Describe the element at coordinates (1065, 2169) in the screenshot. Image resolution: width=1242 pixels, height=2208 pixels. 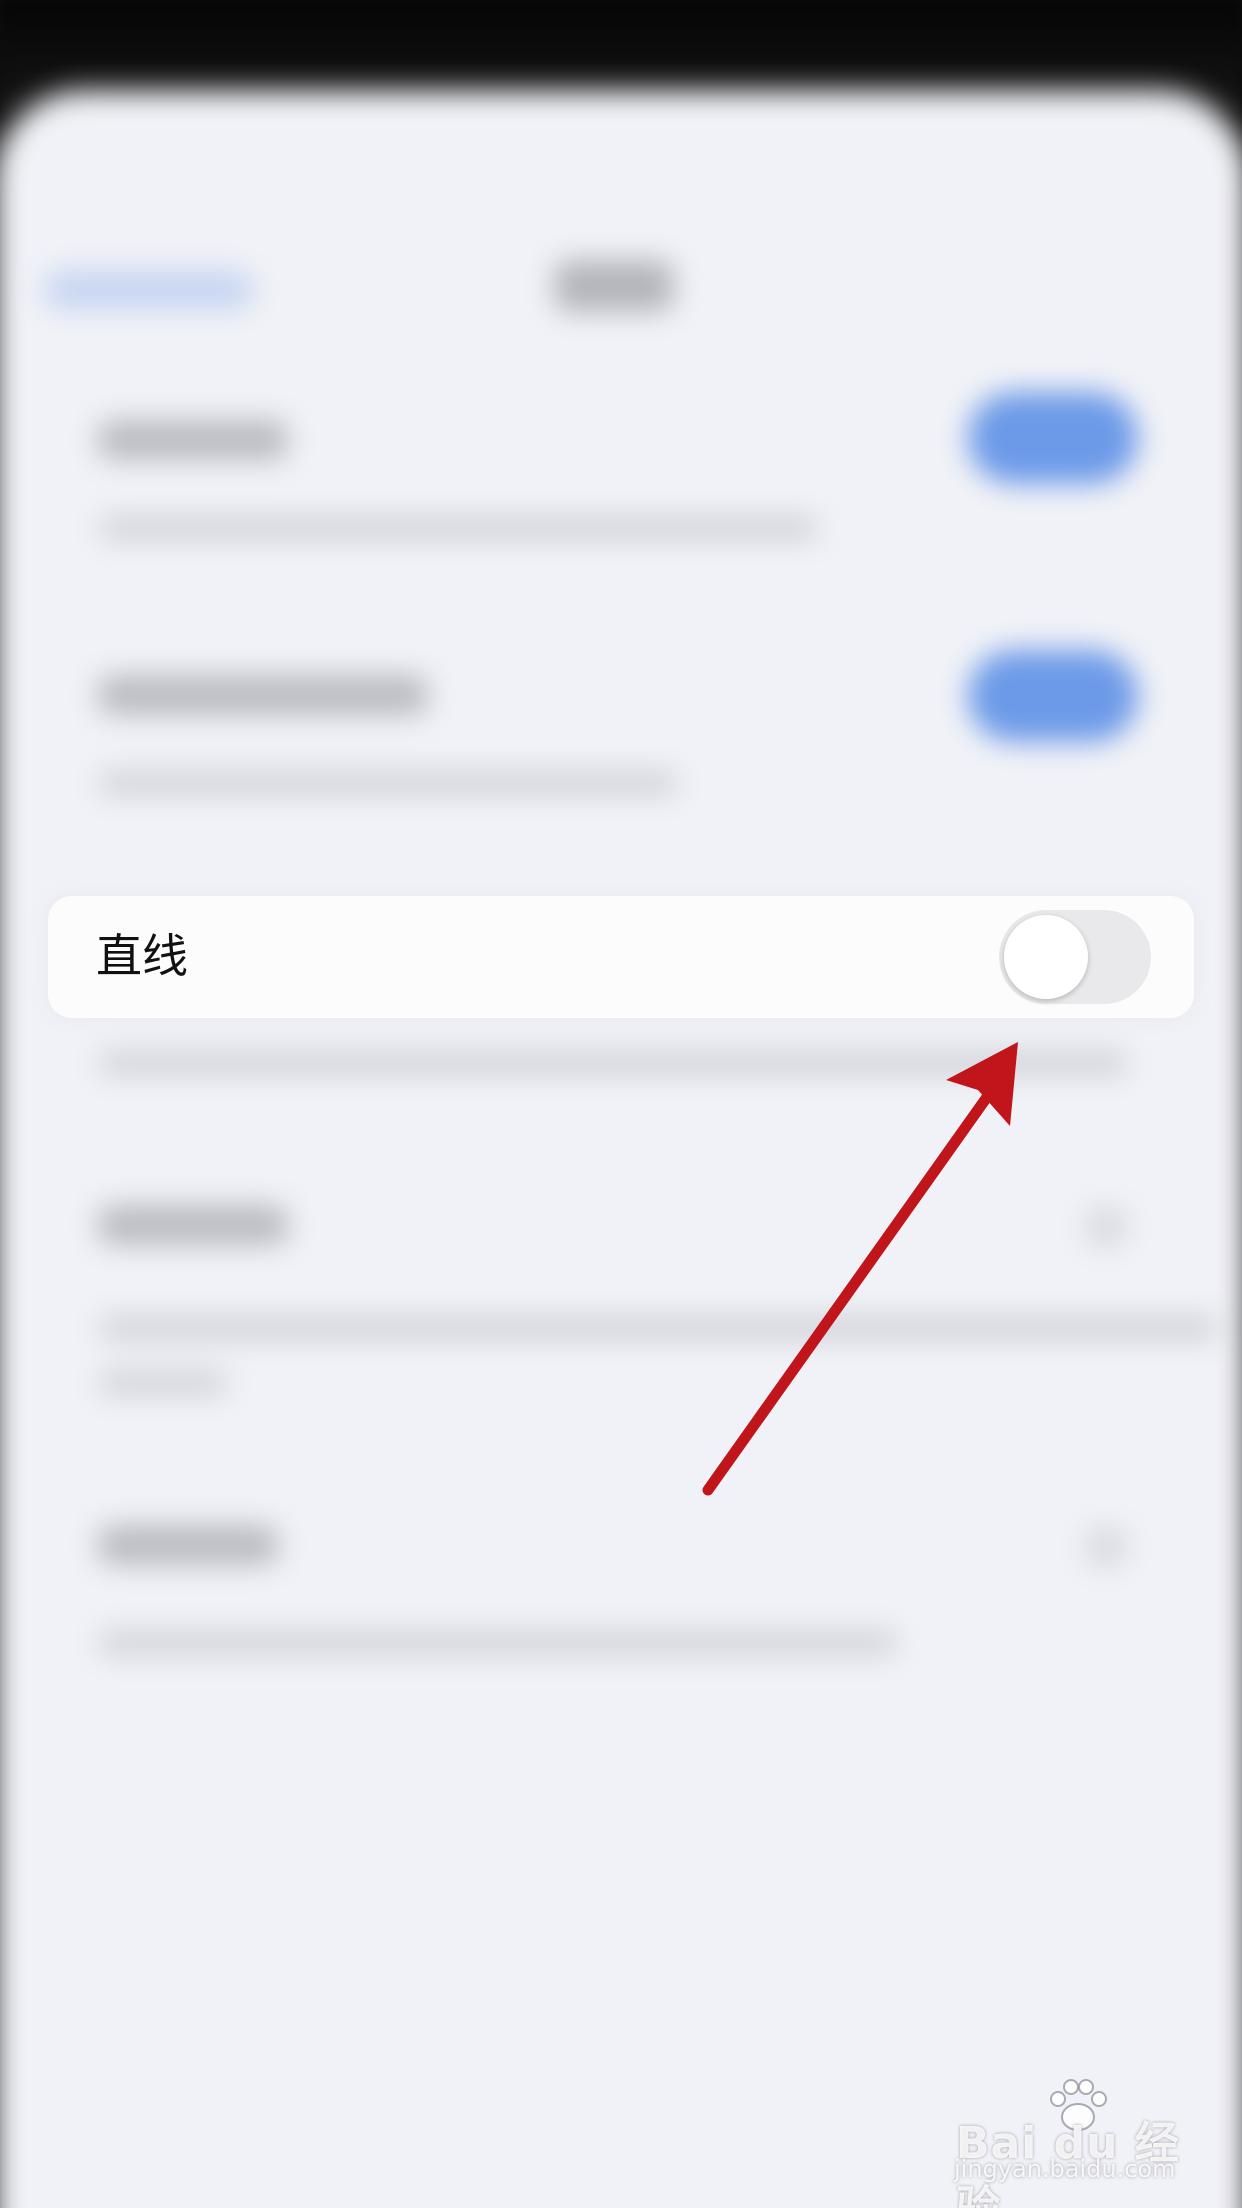
I see `watermark-url: jingyan.baidu.com` at that location.